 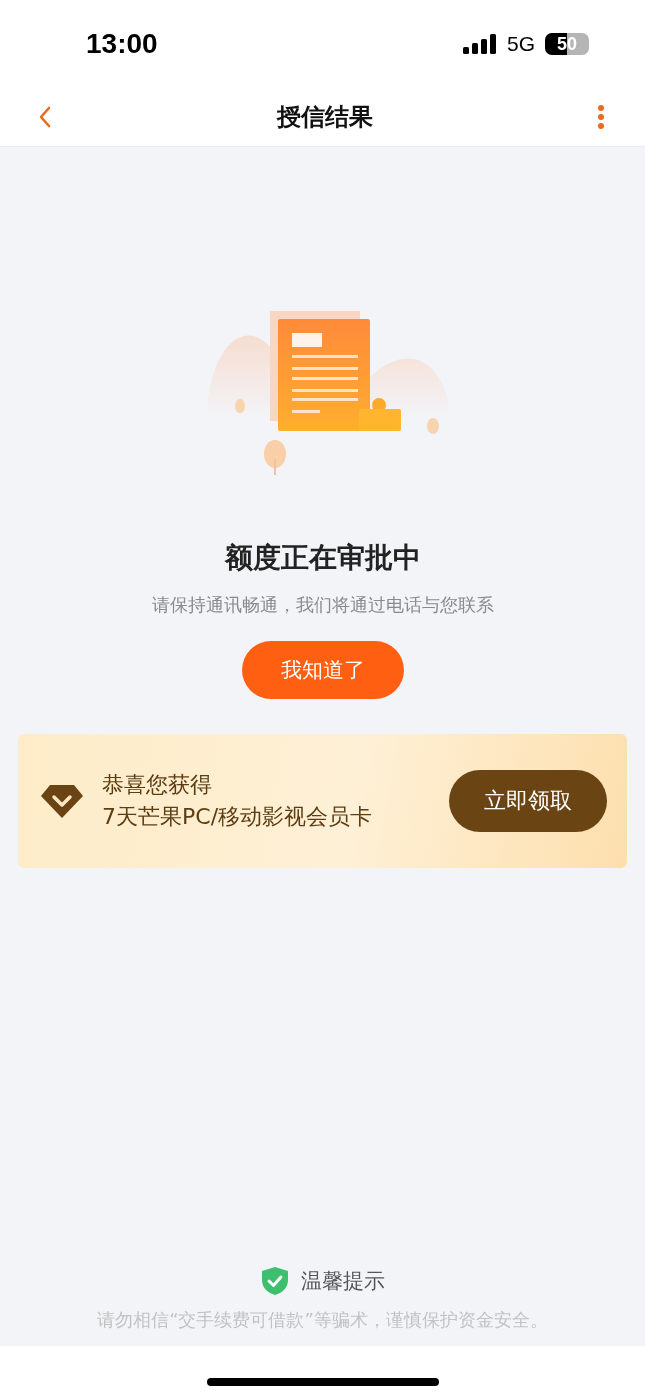 I want to click on tip-title: 温馨提示, so click(x=342, y=1281).